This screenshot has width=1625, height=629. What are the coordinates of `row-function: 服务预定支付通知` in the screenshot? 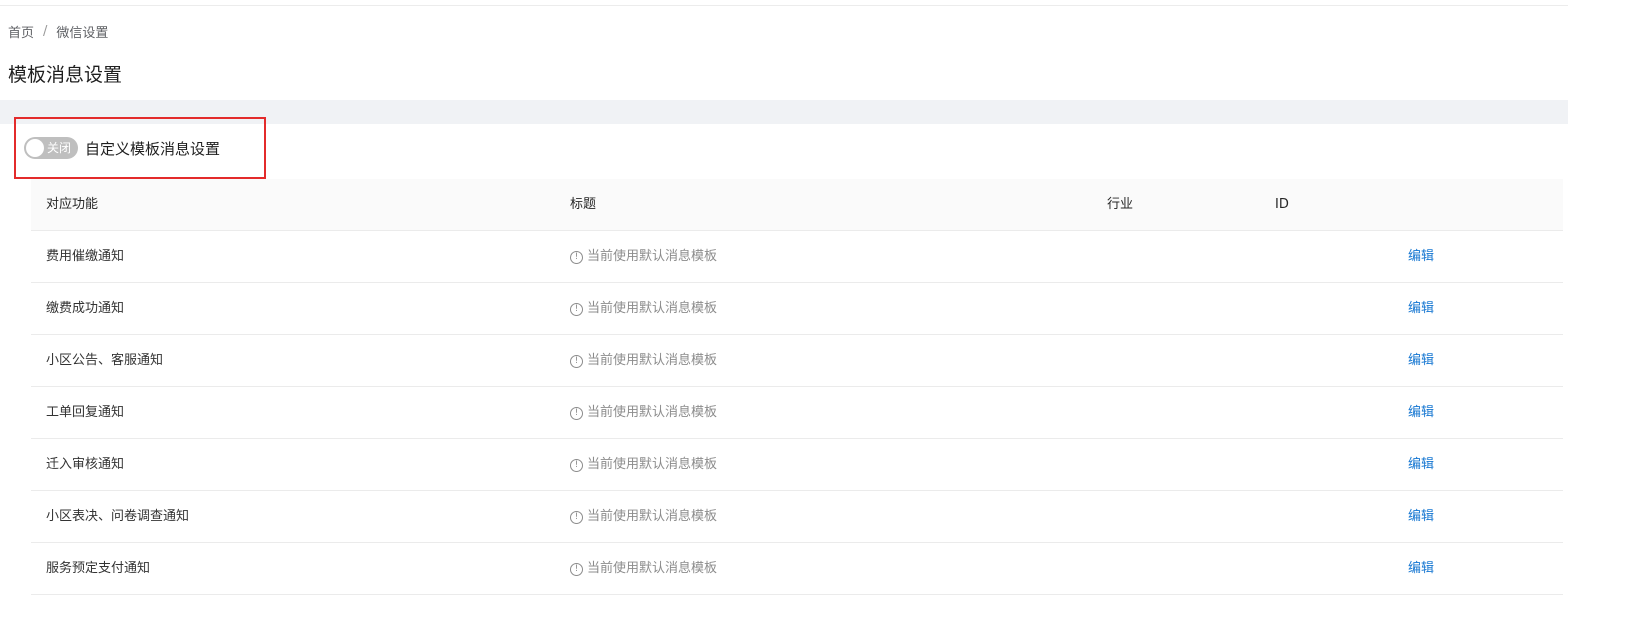 It's located at (98, 568).